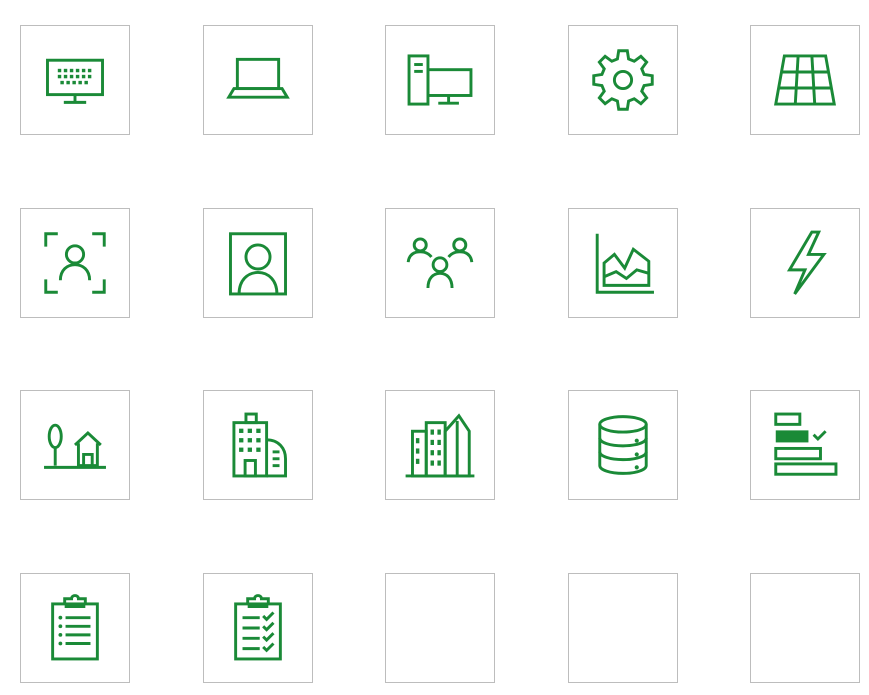  I want to click on tile-database, so click(622, 445).